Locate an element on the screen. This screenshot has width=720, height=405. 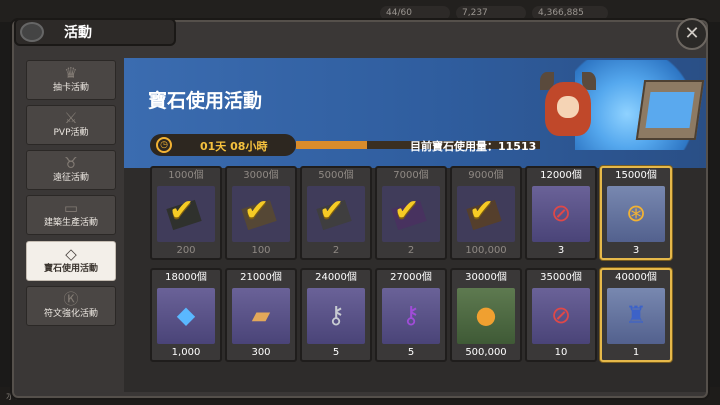
timer-text: 01天 08小時 is located at coordinates (234, 146).